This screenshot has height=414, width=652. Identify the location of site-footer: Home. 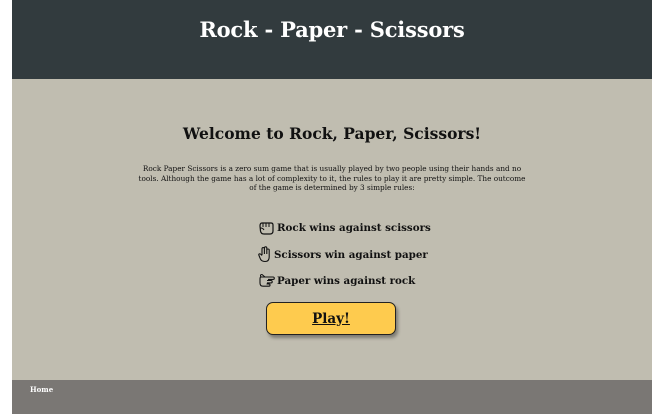
(332, 397).